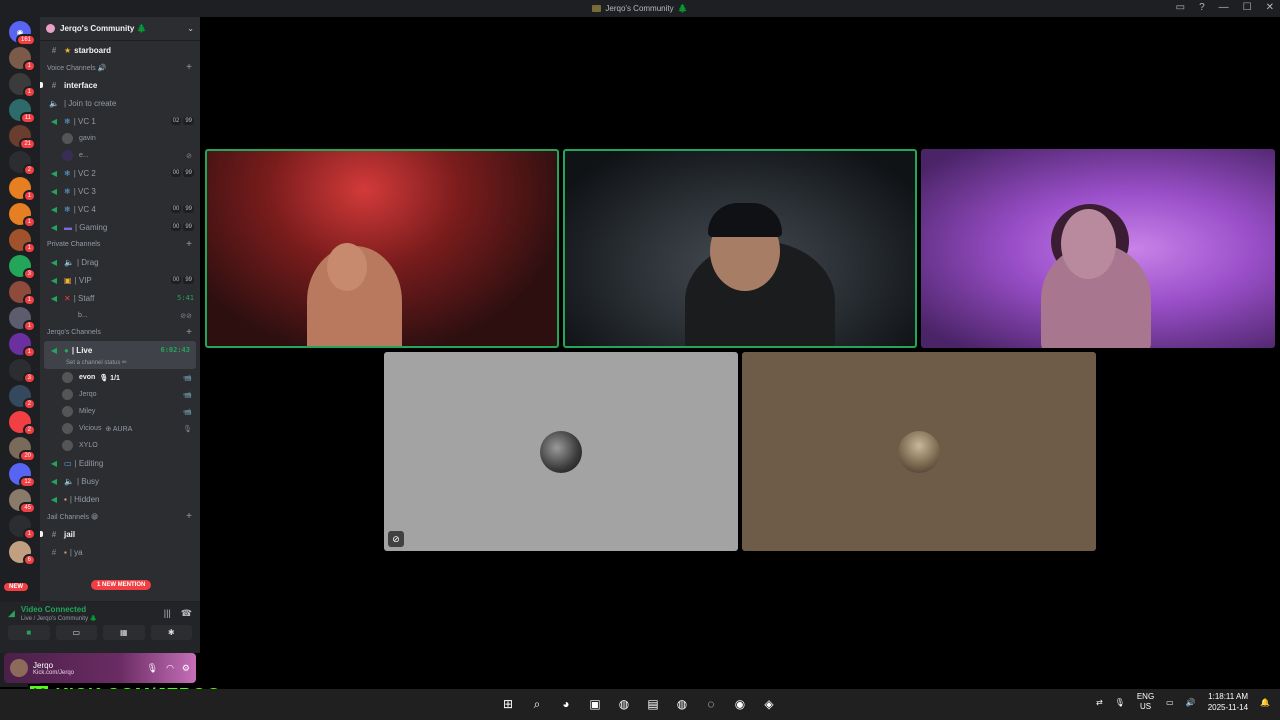  I want to click on camera-button: ■, so click(29, 632).